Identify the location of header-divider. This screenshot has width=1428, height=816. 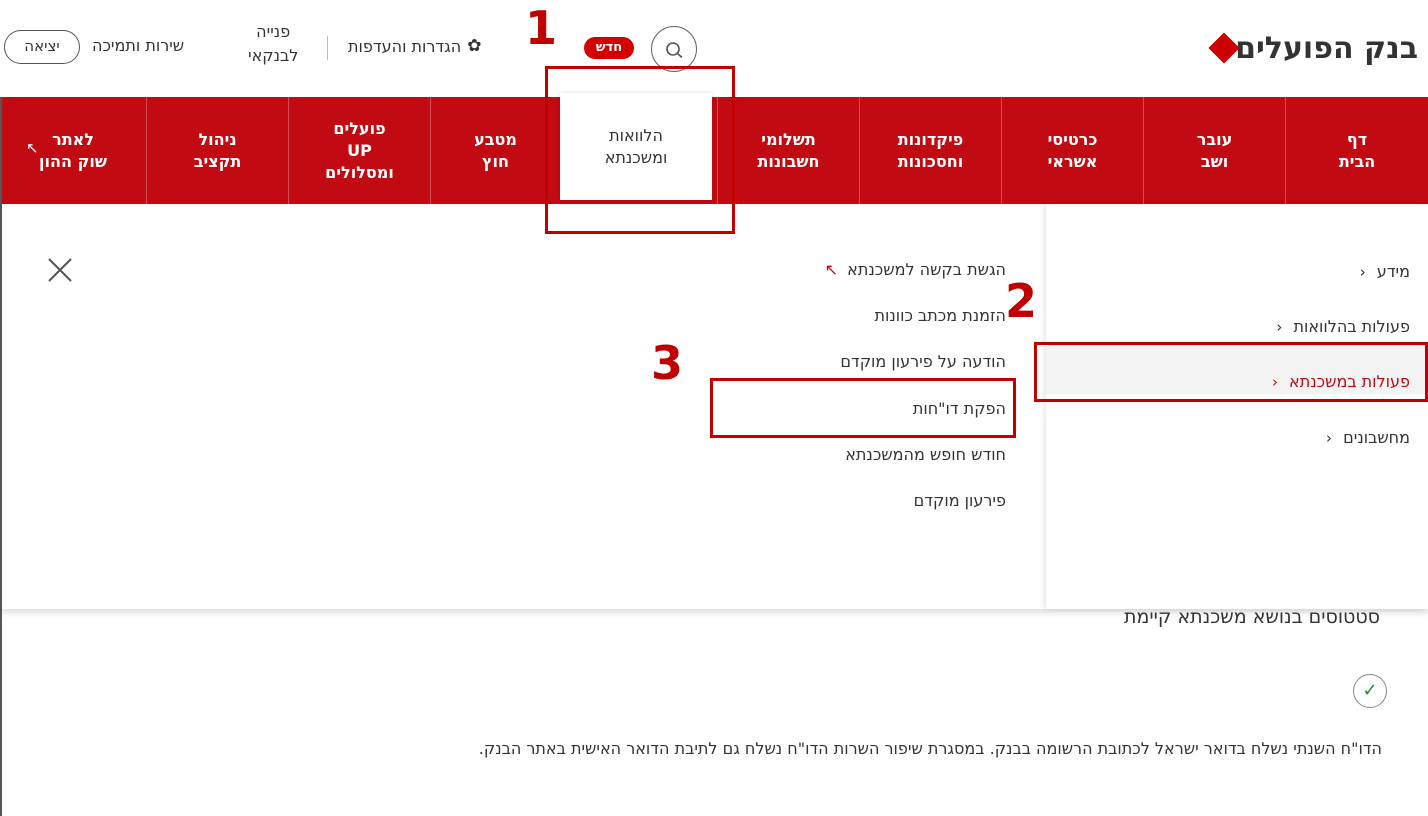
(327, 48).